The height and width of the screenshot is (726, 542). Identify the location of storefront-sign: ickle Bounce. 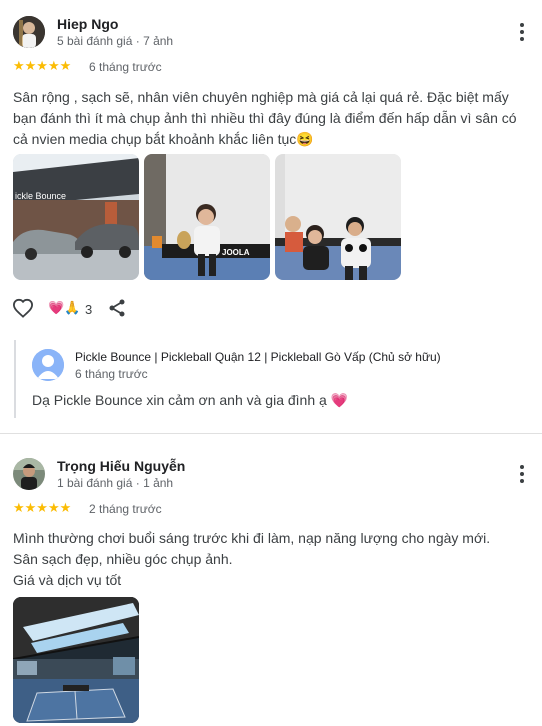
(40, 196).